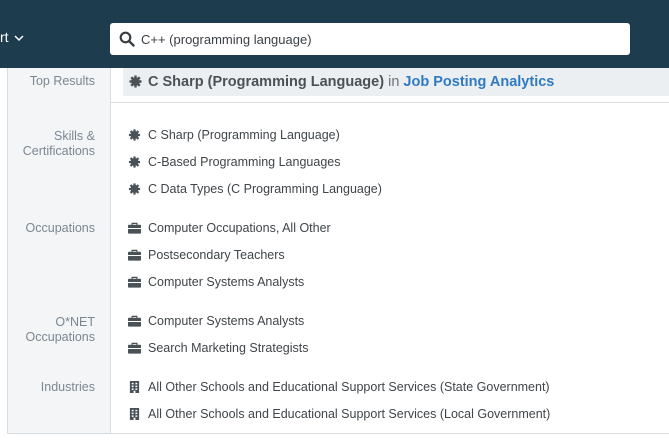 This screenshot has width=669, height=445. What do you see at coordinates (19, 38) in the screenshot?
I see `chevron-down-icon` at bounding box center [19, 38].